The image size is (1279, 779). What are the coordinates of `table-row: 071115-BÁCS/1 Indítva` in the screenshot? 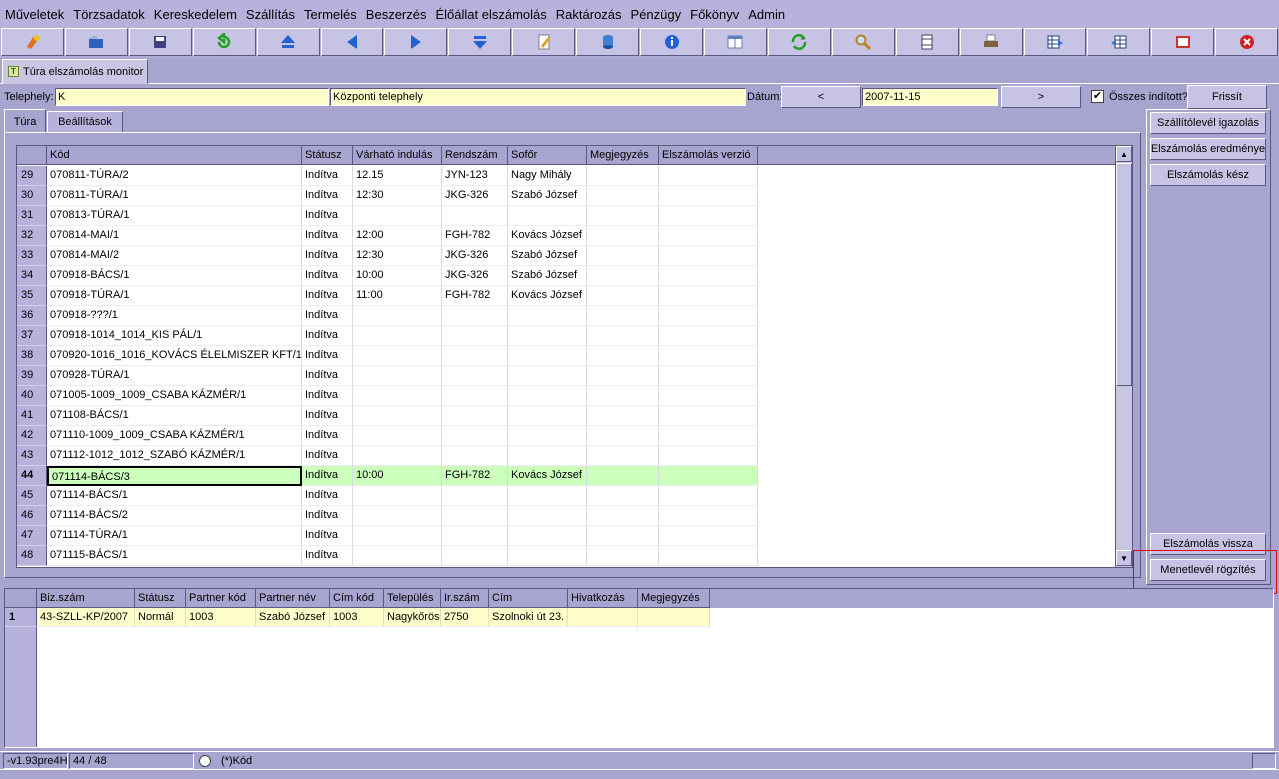 It's located at (402, 556).